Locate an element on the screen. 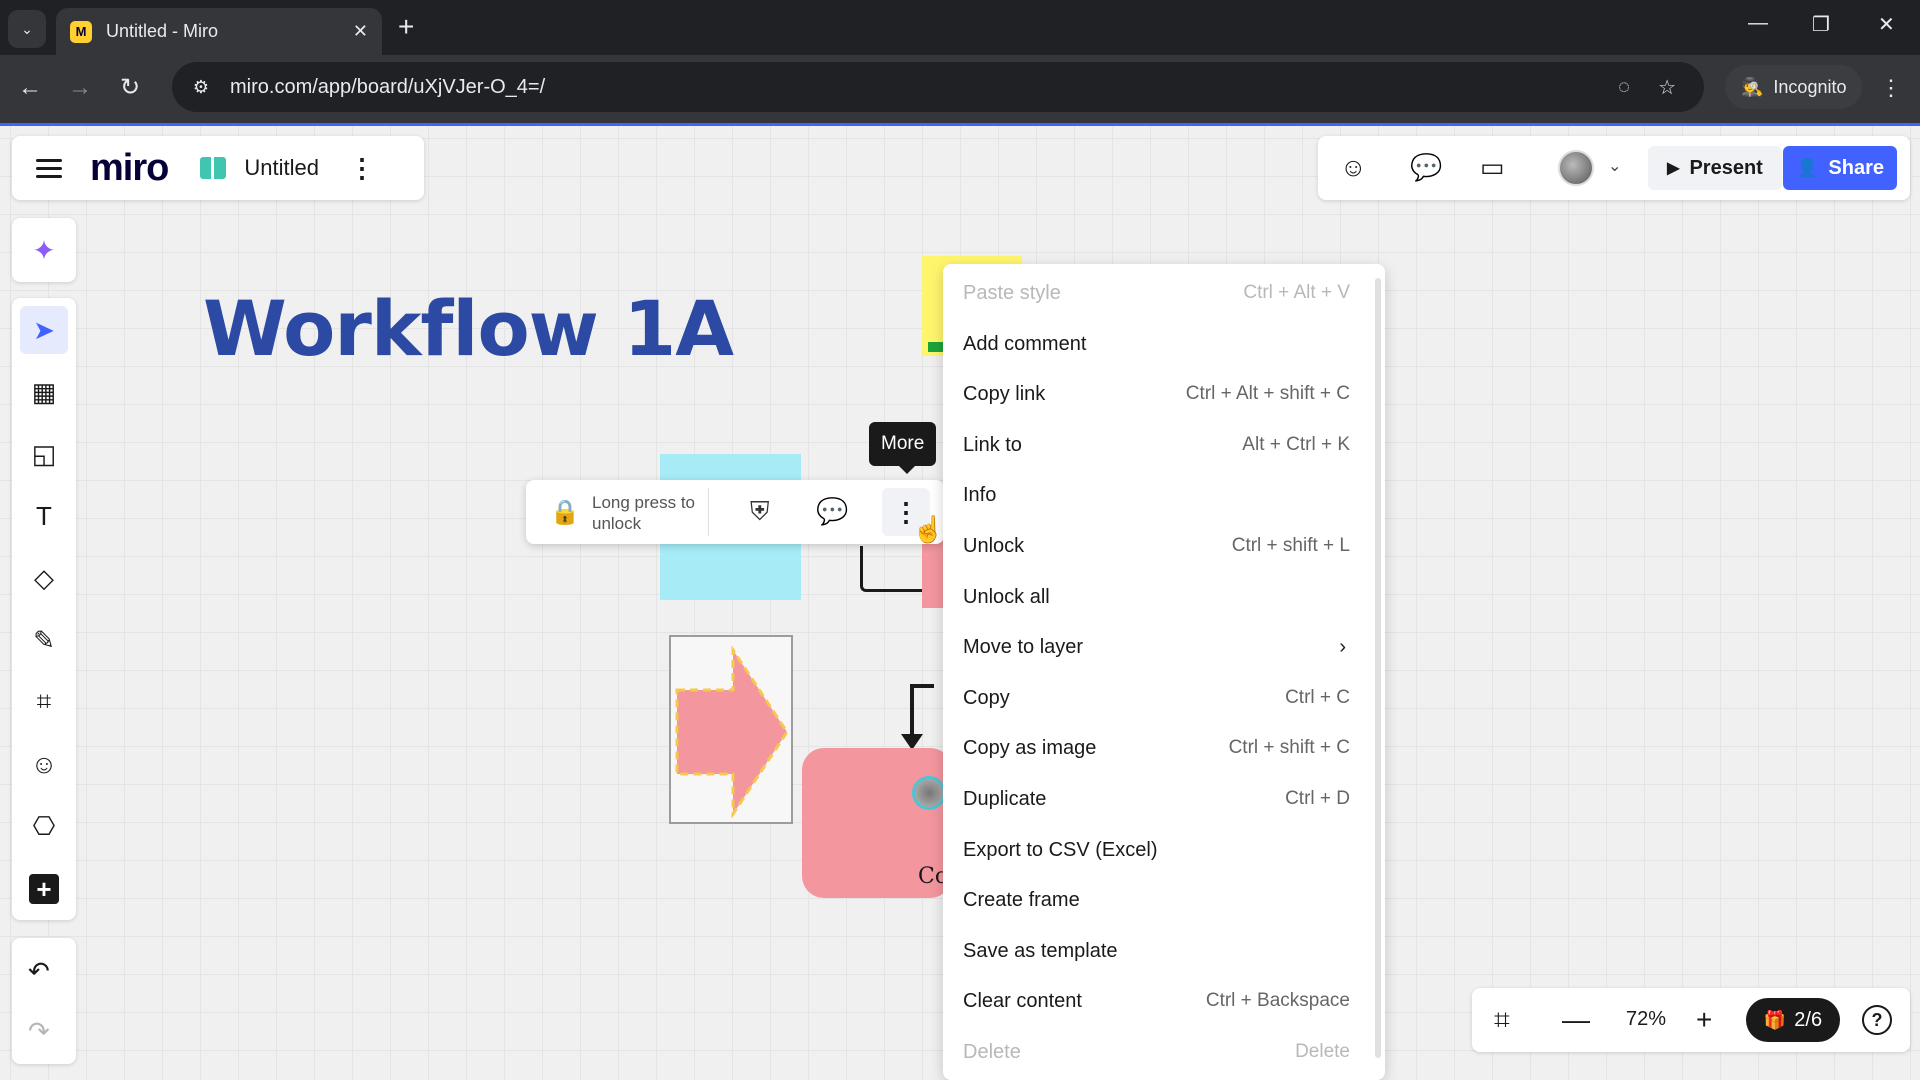  creation-toolbar: ➤ ▦ ◱ T ◇ ✎ ⌗ ☺ ⎔ + is located at coordinates (44, 609).